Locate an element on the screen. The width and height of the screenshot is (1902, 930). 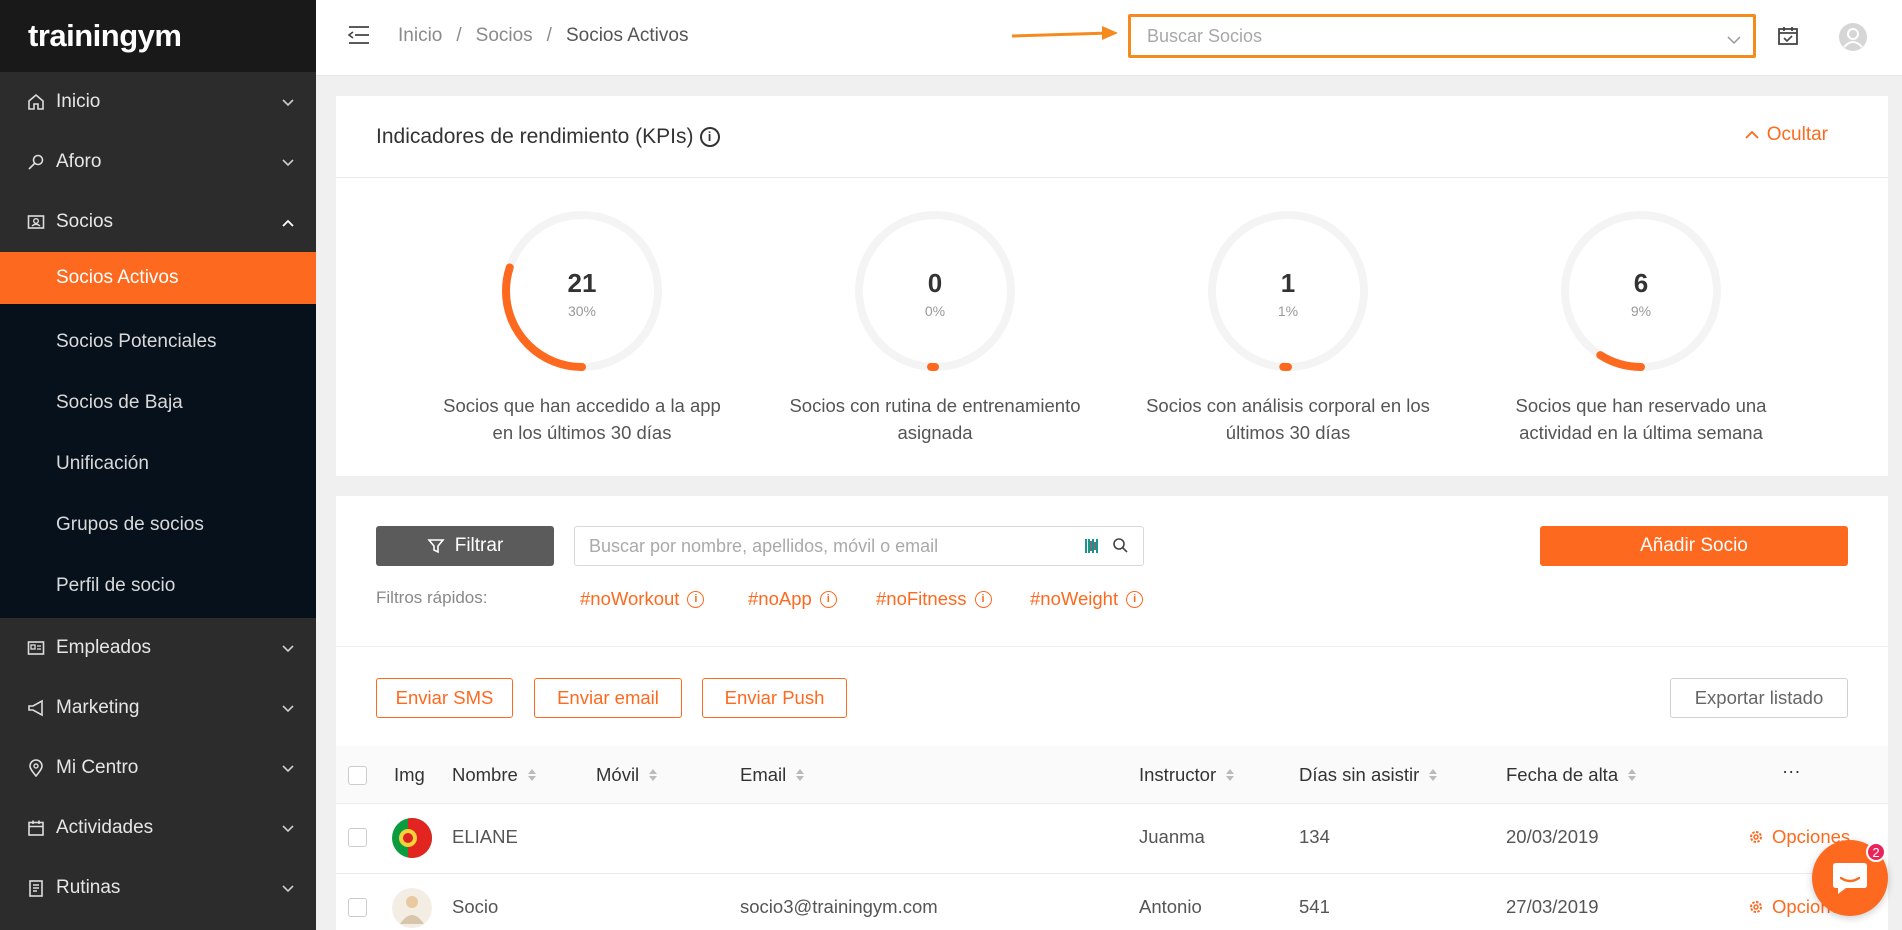
column-label: Móvil is located at coordinates (618, 774).